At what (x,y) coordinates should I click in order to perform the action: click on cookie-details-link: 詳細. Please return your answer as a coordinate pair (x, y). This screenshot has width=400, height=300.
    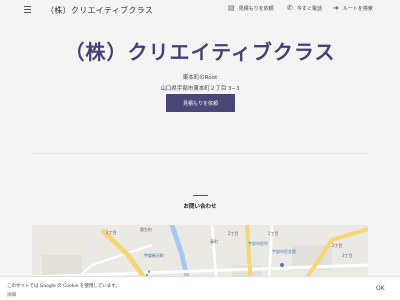
    Looking at the image, I should click on (11, 295).